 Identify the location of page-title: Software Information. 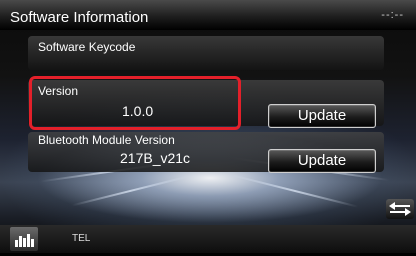
(79, 17).